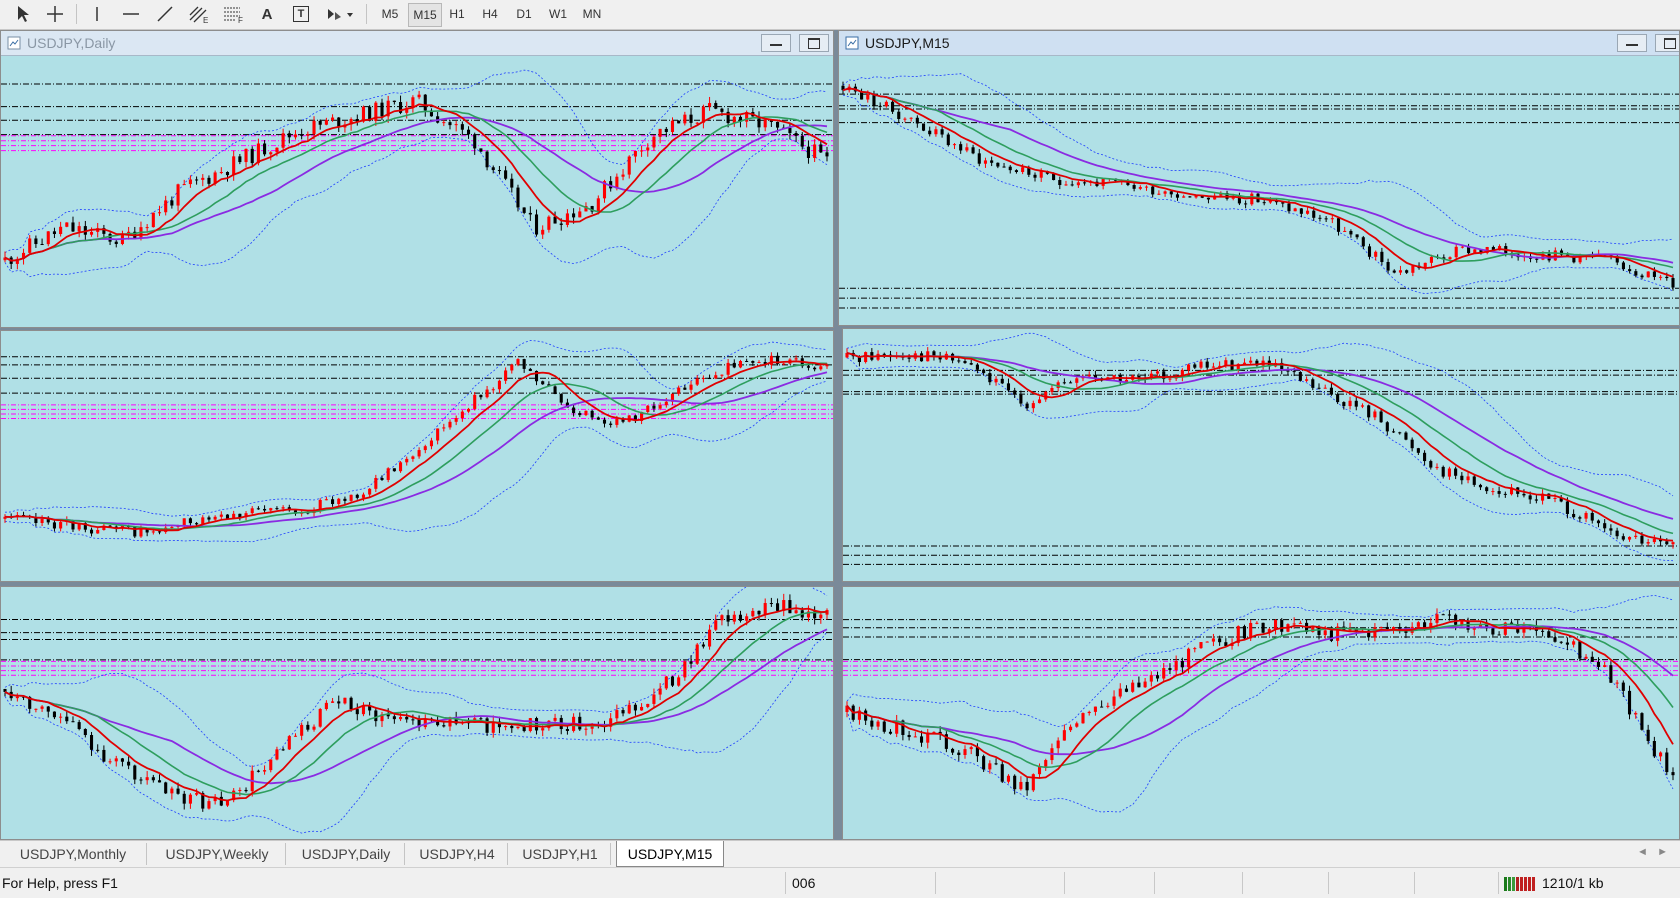 The image size is (1680, 898). Describe the element at coordinates (131, 14) in the screenshot. I see `horizontal-line-icon` at that location.